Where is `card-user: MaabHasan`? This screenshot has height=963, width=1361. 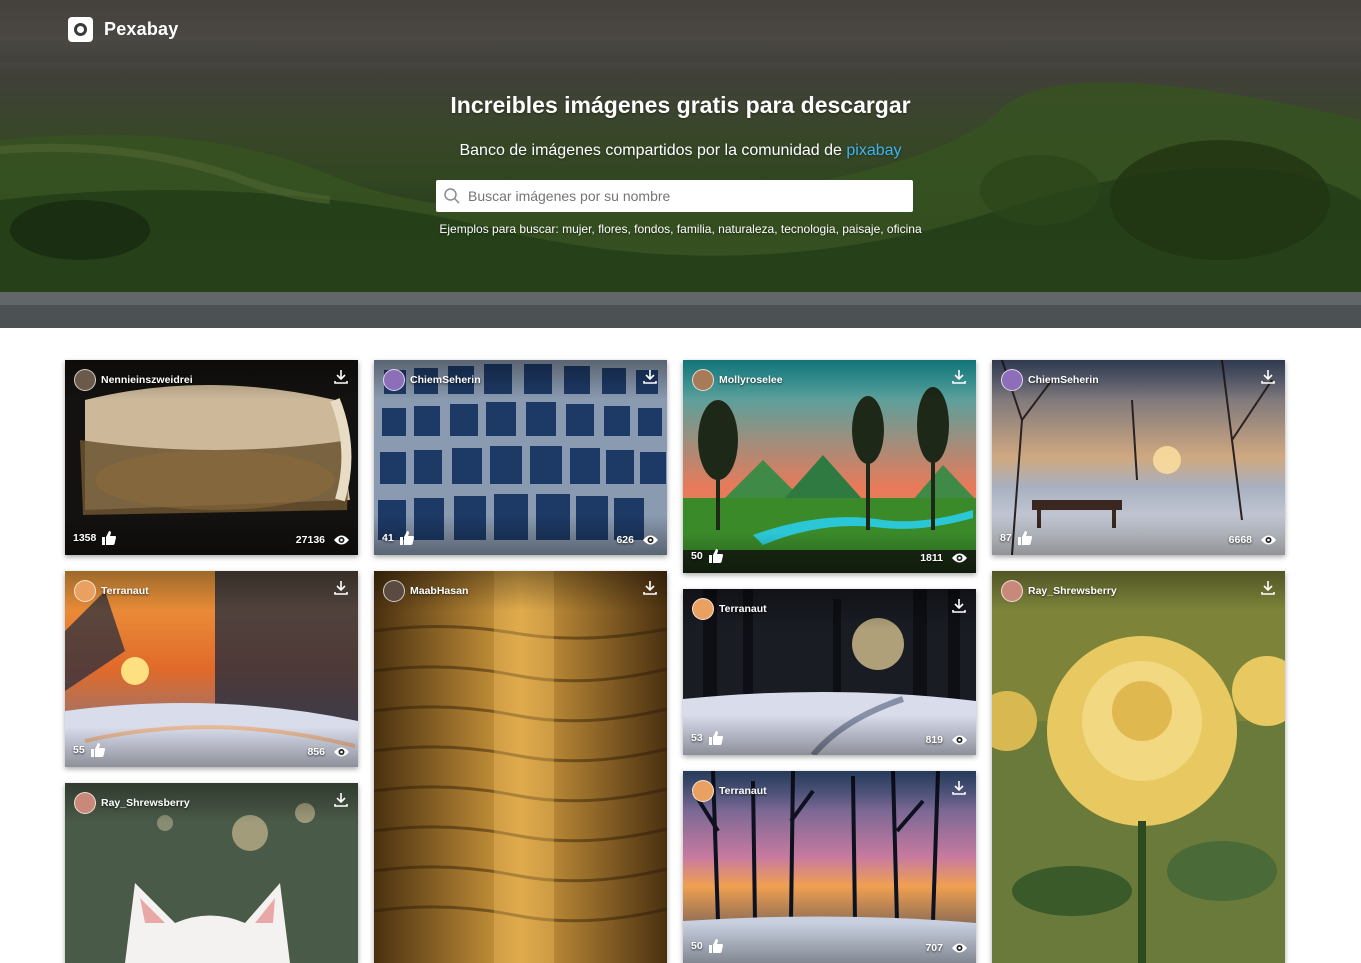
card-user: MaabHasan is located at coordinates (425, 591).